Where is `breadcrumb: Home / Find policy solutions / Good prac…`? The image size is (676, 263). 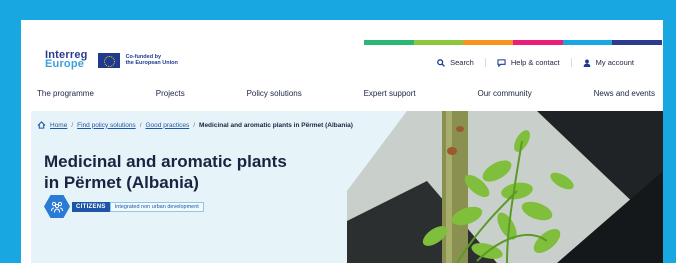 breadcrumb: Home / Find policy solutions / Good prac… is located at coordinates (195, 125).